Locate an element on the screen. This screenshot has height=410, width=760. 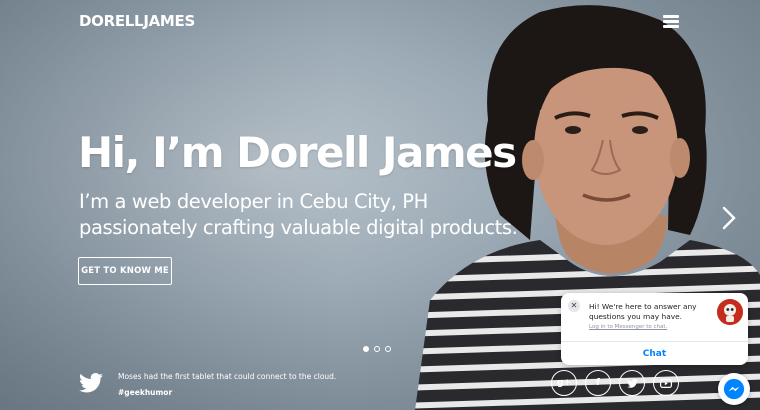
youtube-glyph is located at coordinates (666, 383).